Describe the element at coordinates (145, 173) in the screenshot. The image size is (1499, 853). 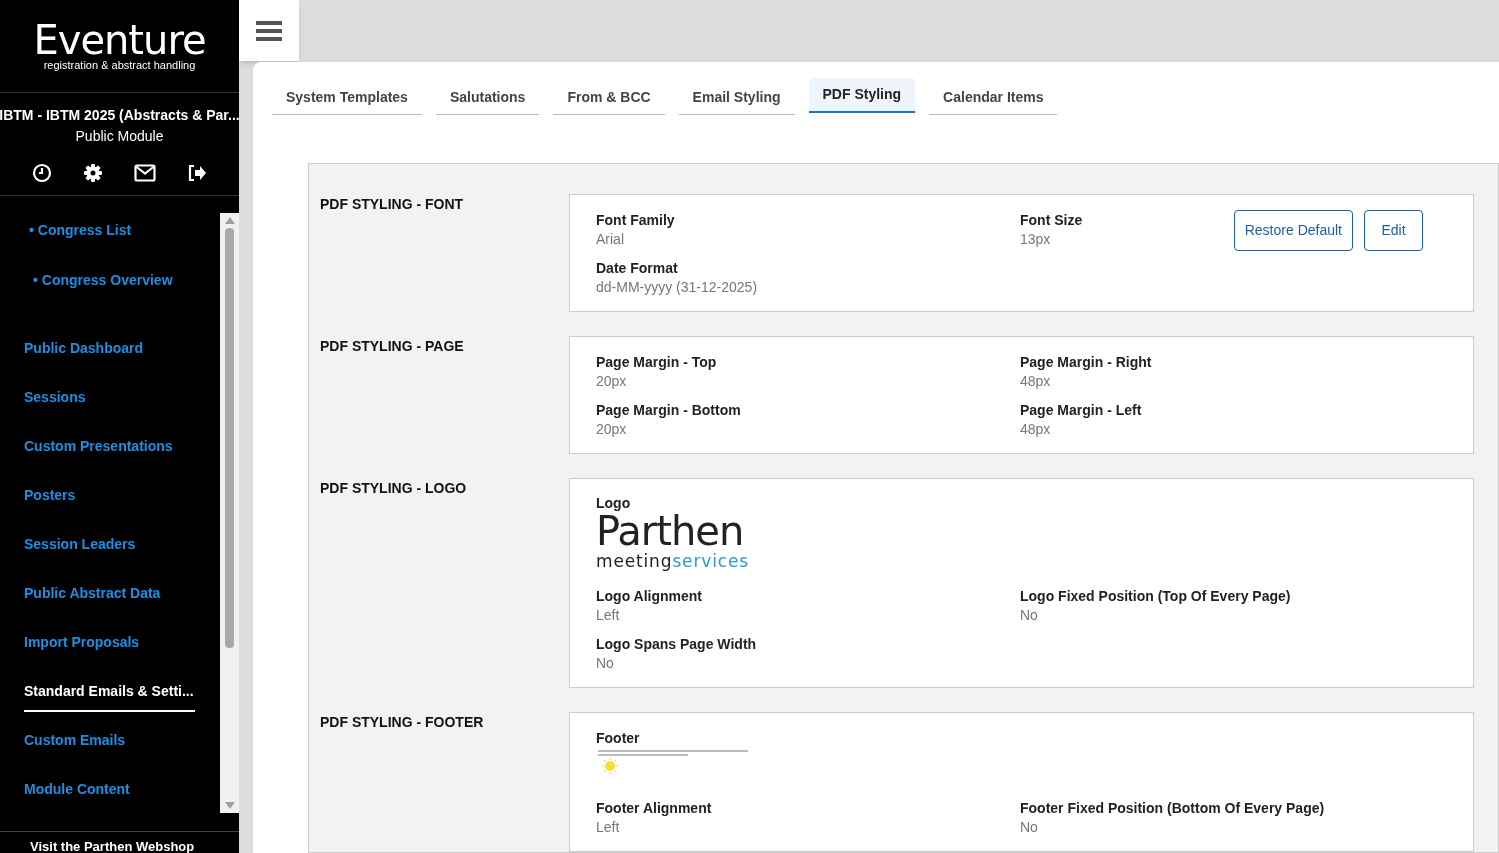
I see `mail-icon` at that location.